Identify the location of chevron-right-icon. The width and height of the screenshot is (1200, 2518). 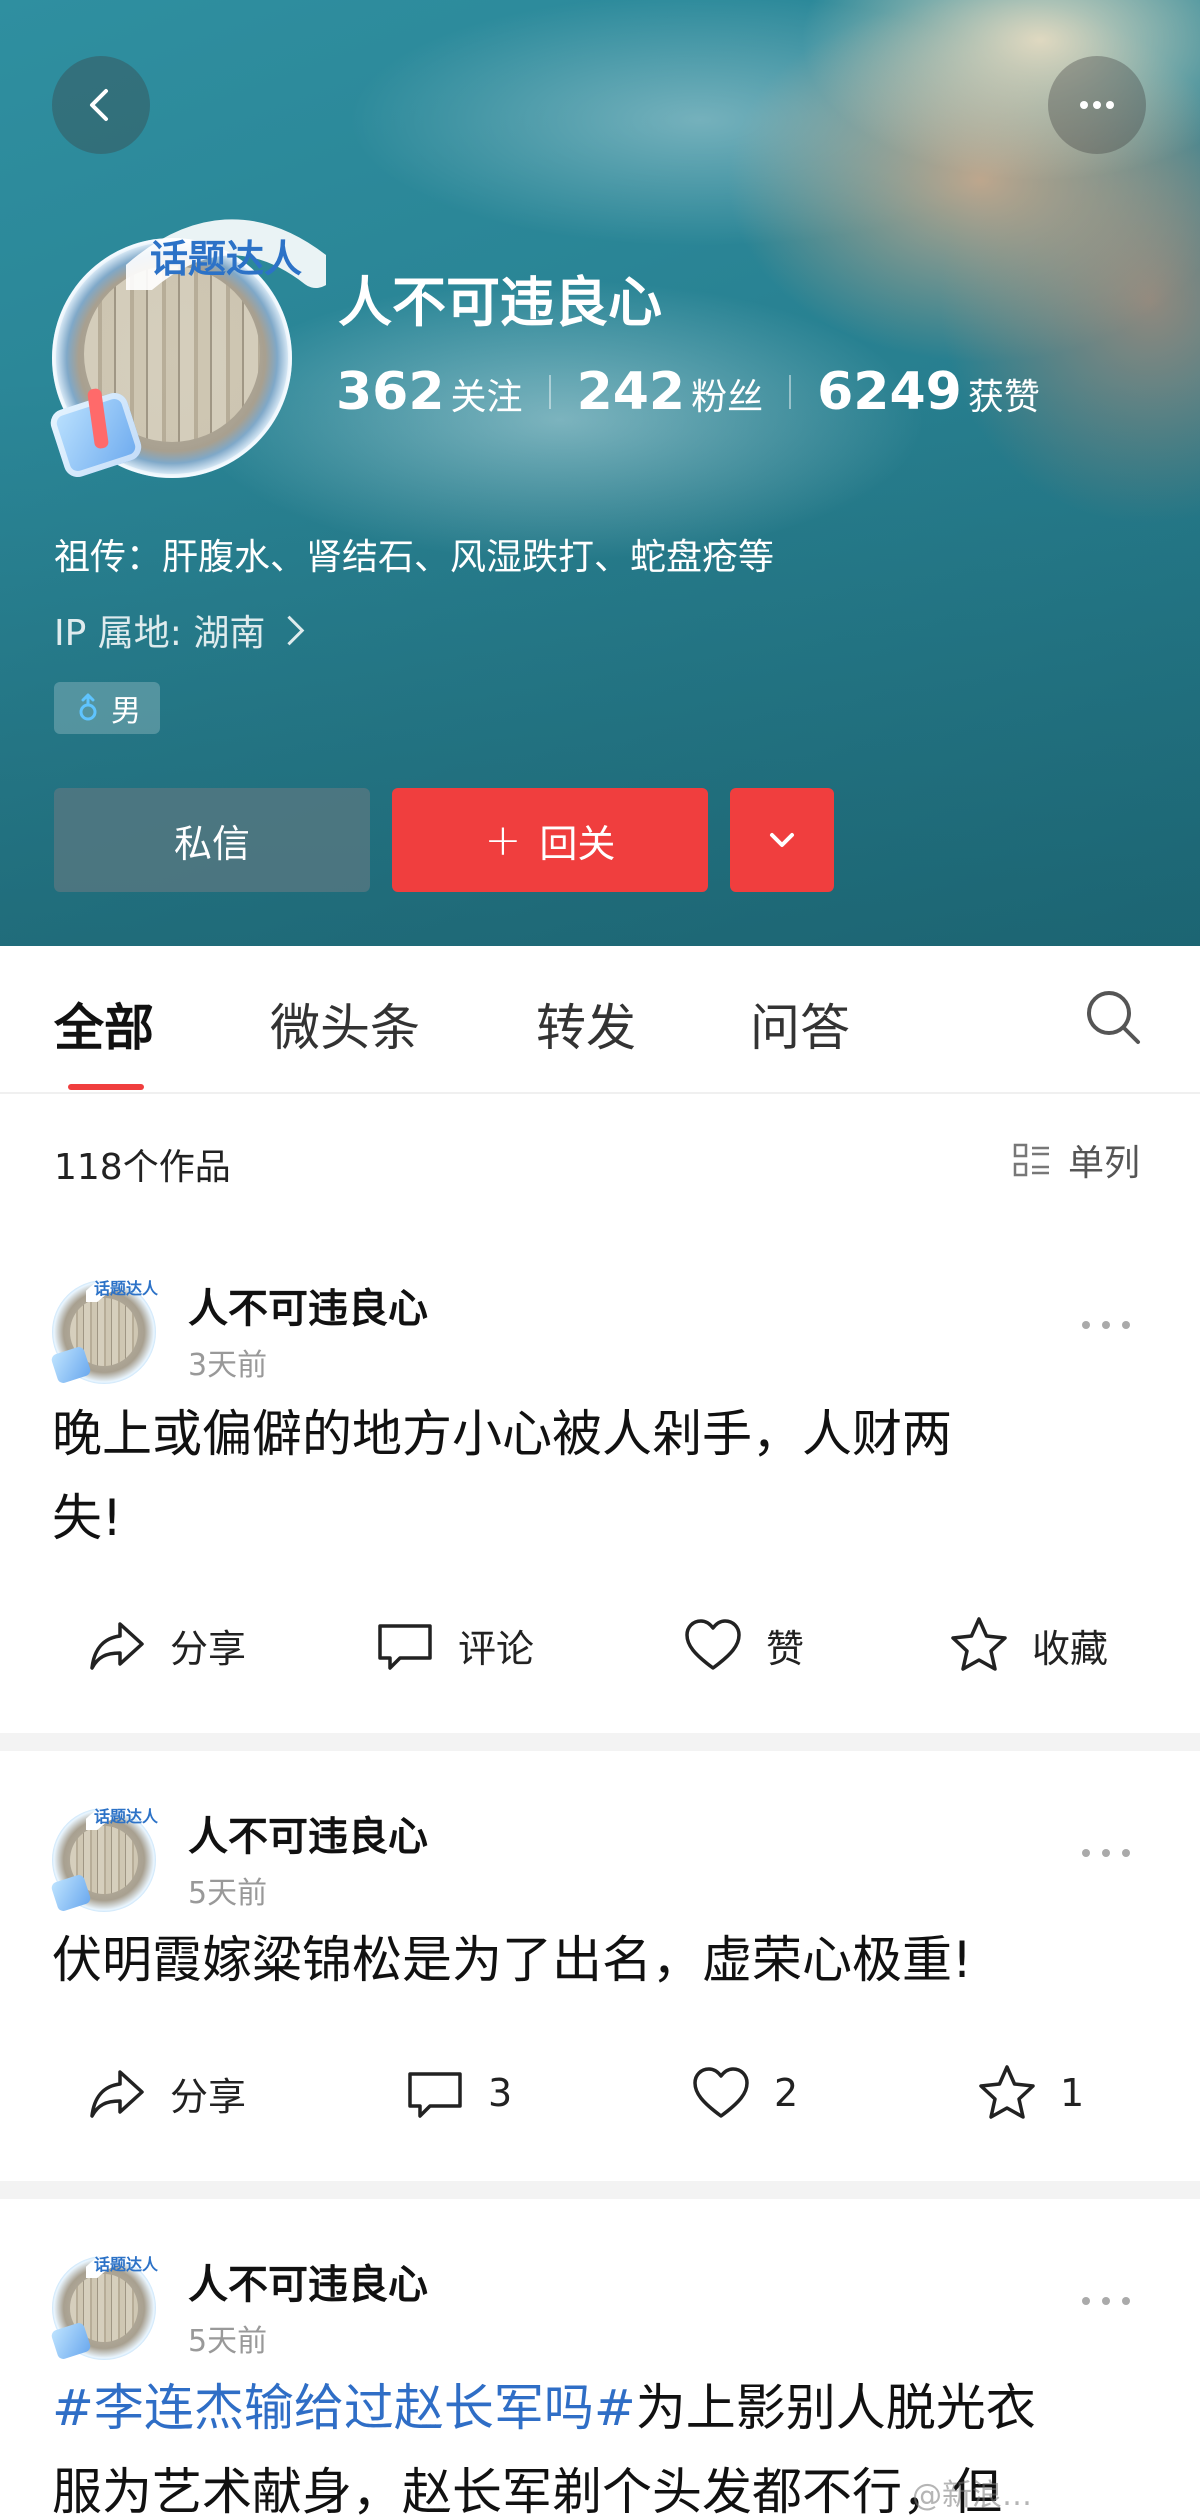
(289, 630).